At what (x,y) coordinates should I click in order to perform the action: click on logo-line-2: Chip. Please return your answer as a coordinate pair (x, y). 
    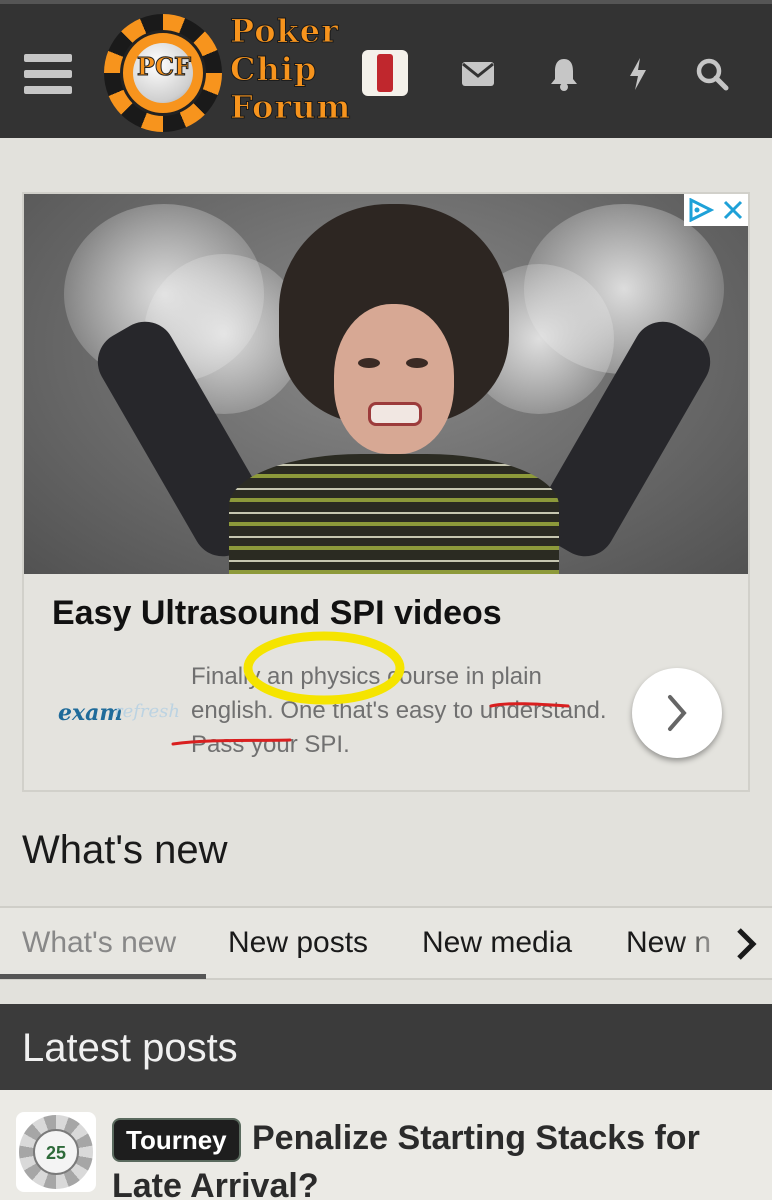
    Looking at the image, I should click on (273, 69).